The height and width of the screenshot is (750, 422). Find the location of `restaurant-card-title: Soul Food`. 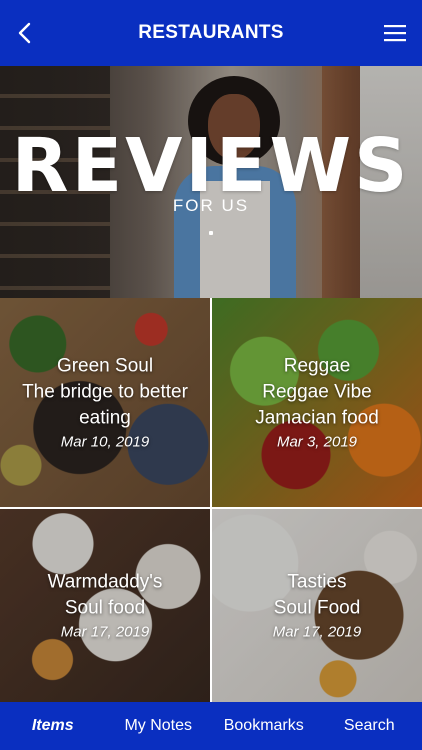

restaurant-card-title: Soul Food is located at coordinates (317, 607).